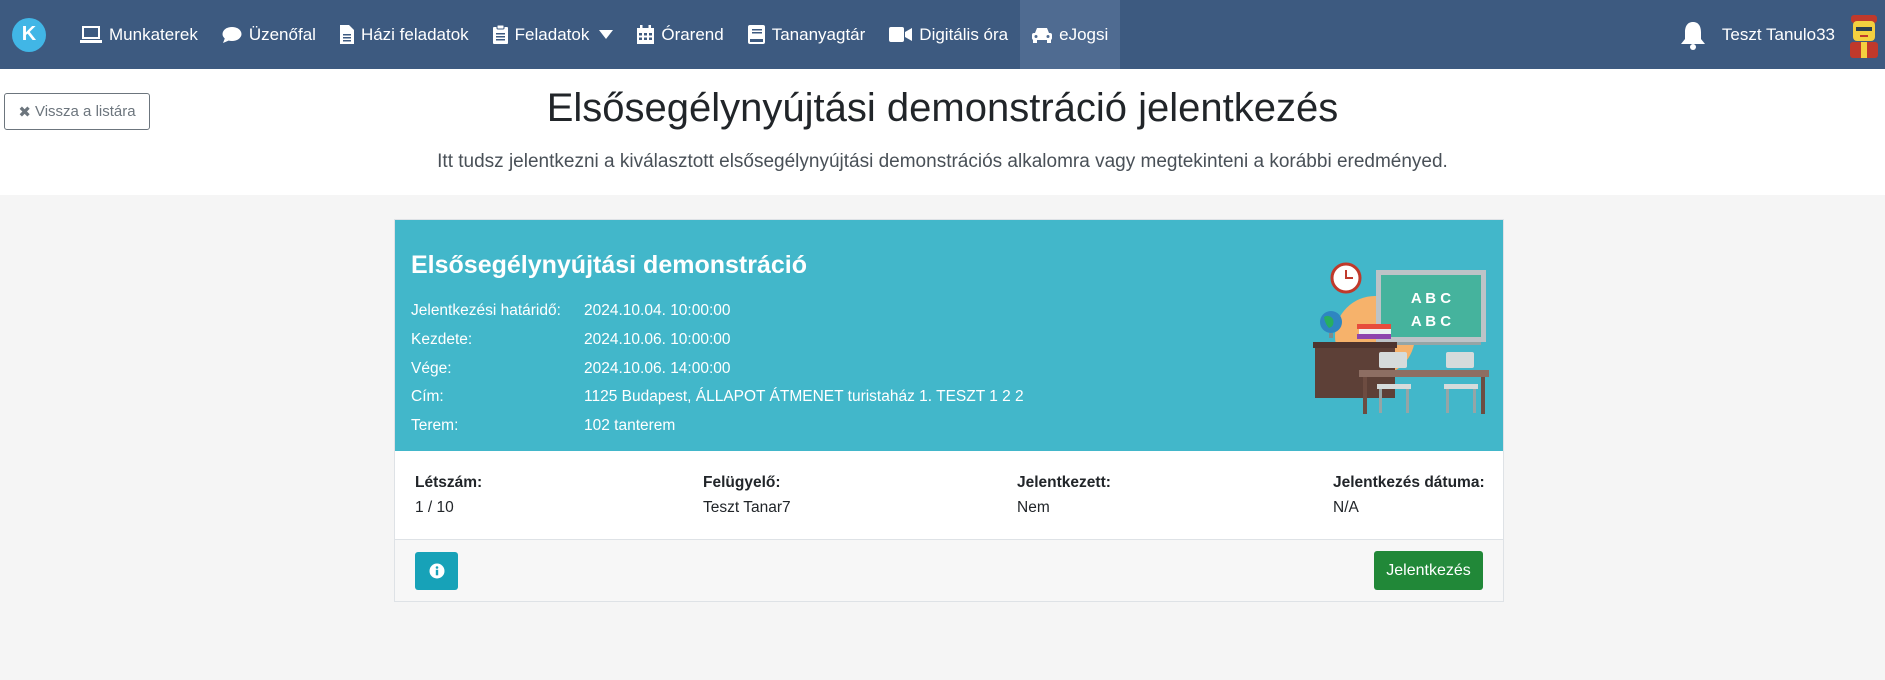  What do you see at coordinates (486, 310) in the screenshot?
I see `info-label: Jelentkezési határidő:` at bounding box center [486, 310].